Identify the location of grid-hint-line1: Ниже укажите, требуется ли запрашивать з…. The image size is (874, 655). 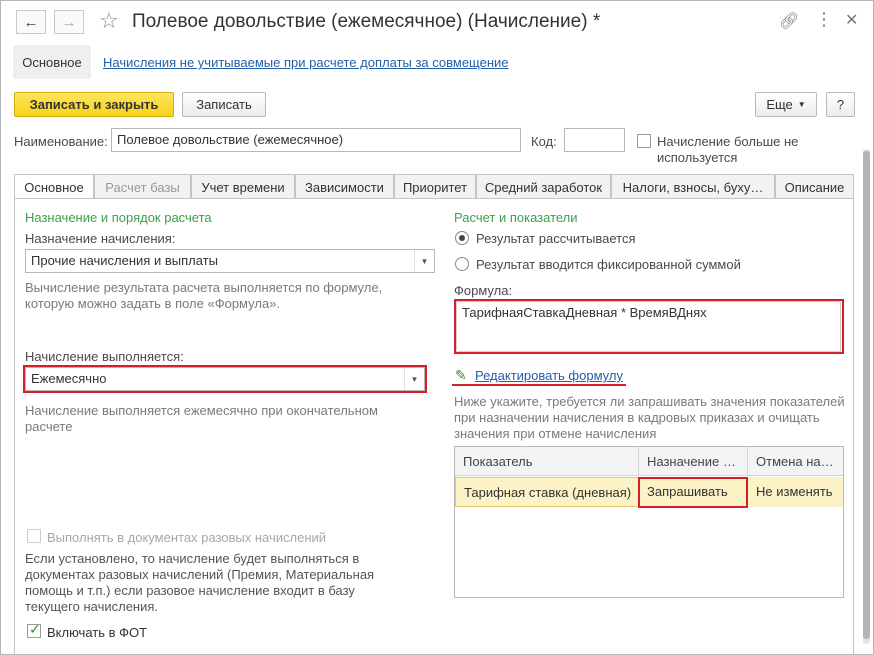
(649, 401).